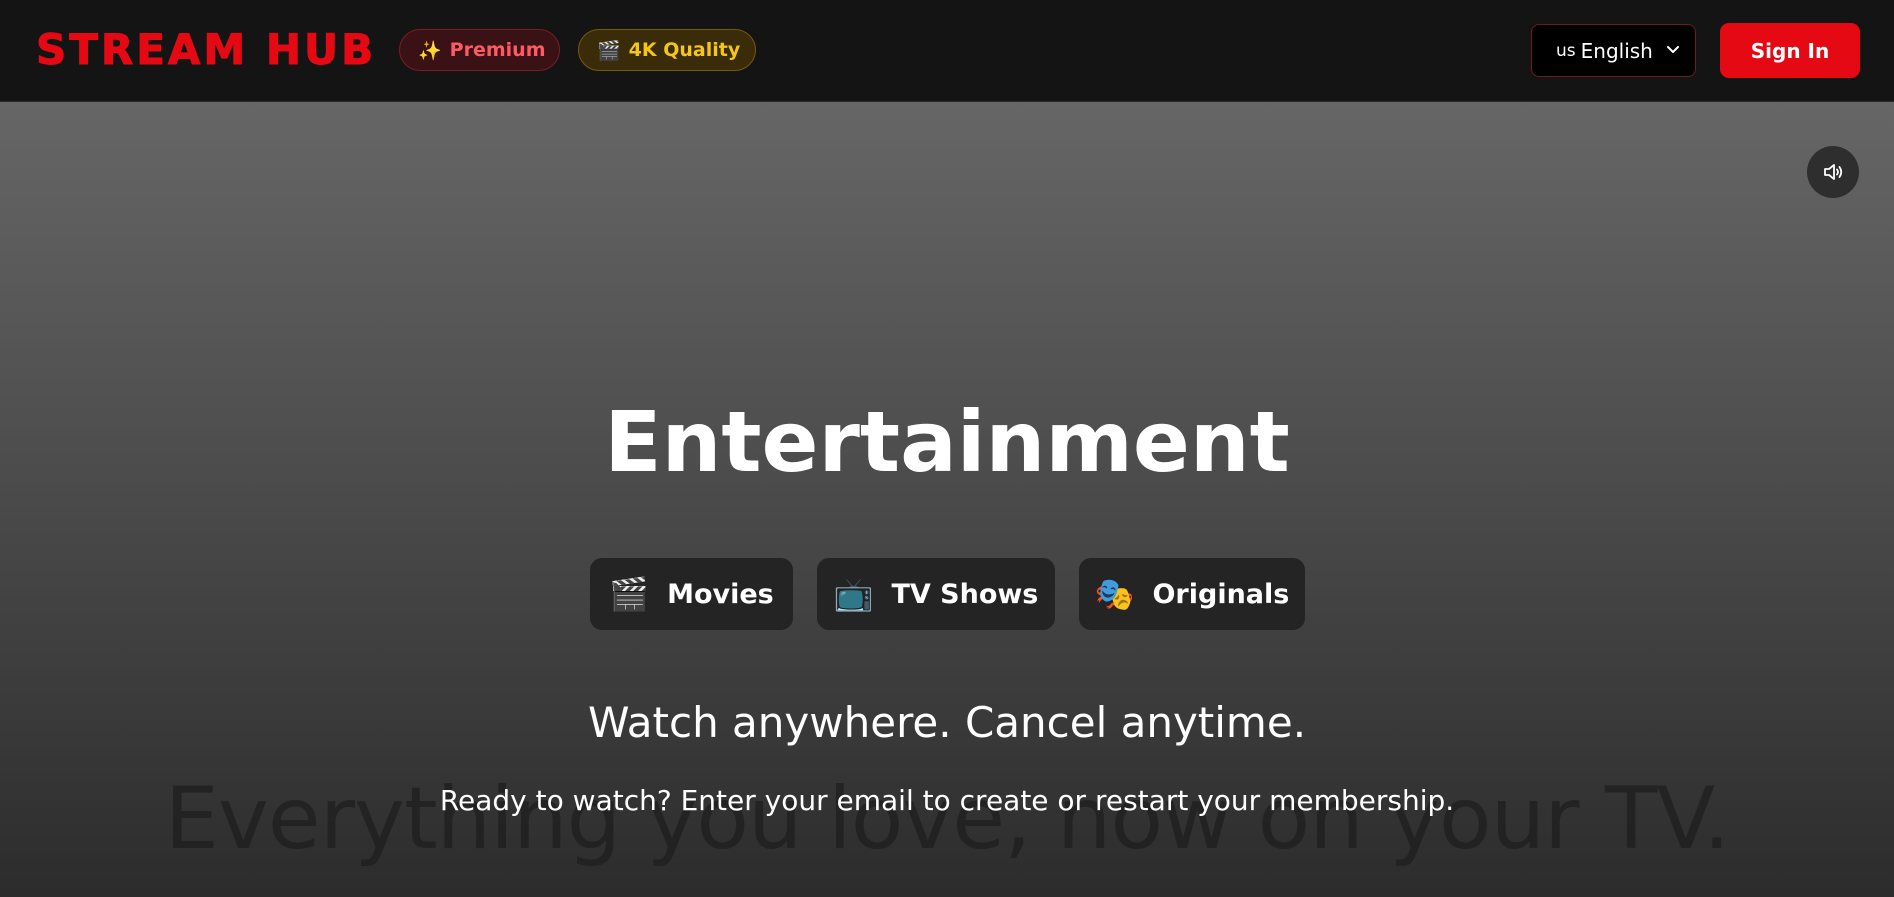 The width and height of the screenshot is (1894, 897). I want to click on premium-badge: ✨ Premium, so click(479, 50).